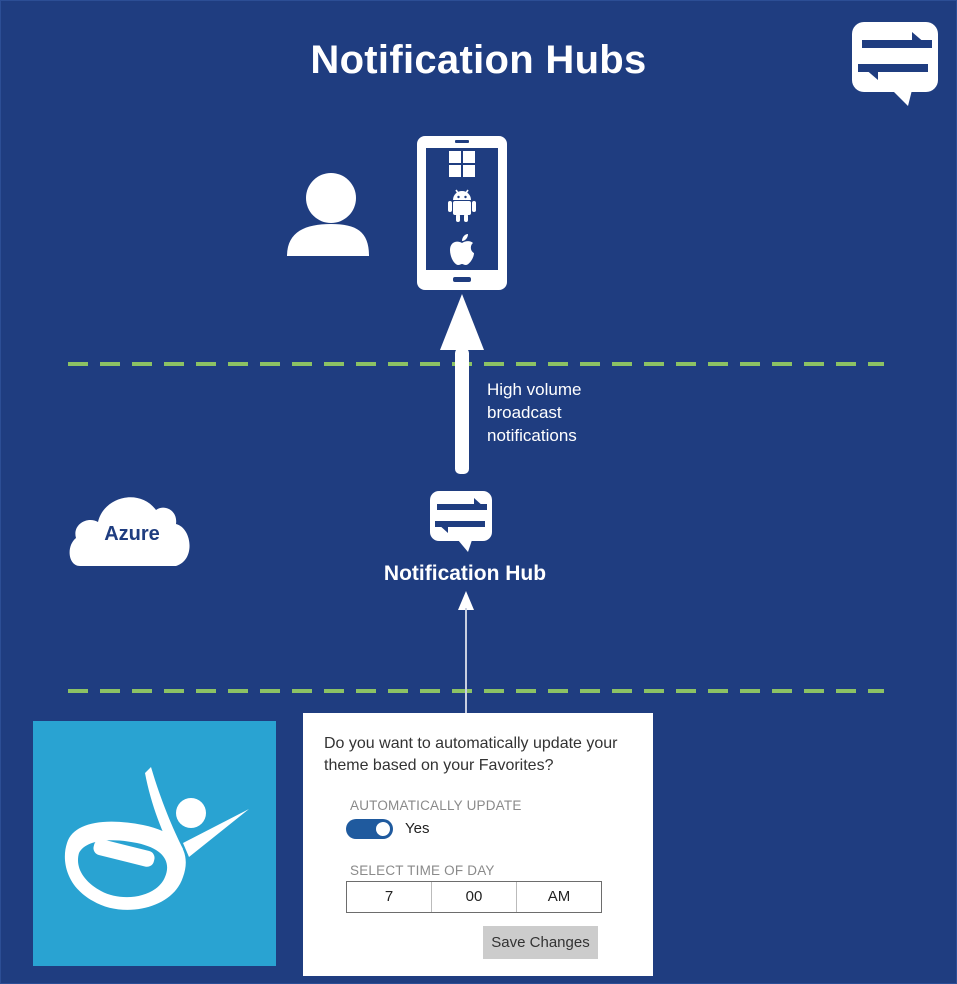 The image size is (957, 984). I want to click on arrow-label-line-2: broadcast, so click(524, 412).